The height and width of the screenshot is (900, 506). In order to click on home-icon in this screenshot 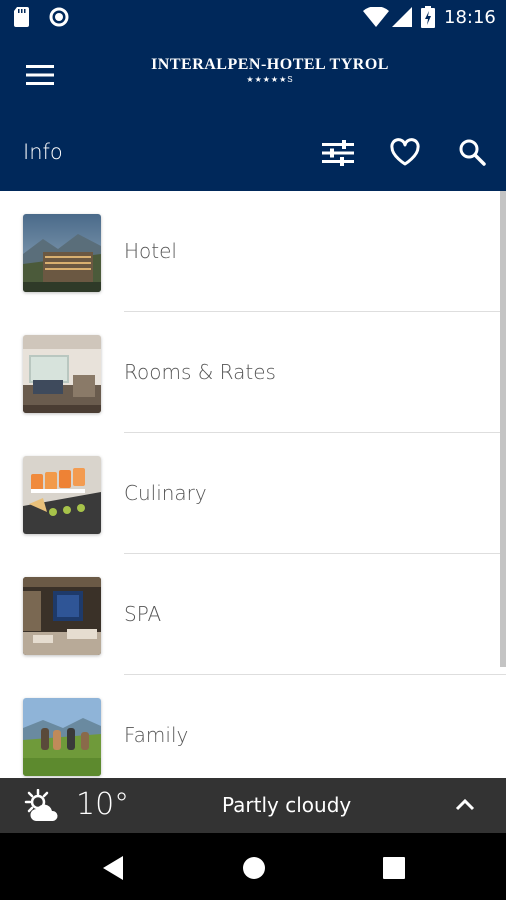, I will do `click(254, 868)`.